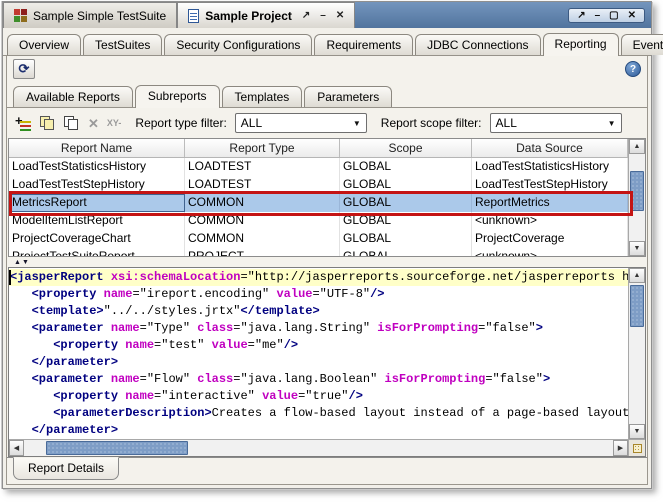 The height and width of the screenshot is (503, 663). Describe the element at coordinates (123, 44) in the screenshot. I see `tab-testsuites: TestSuites` at that location.